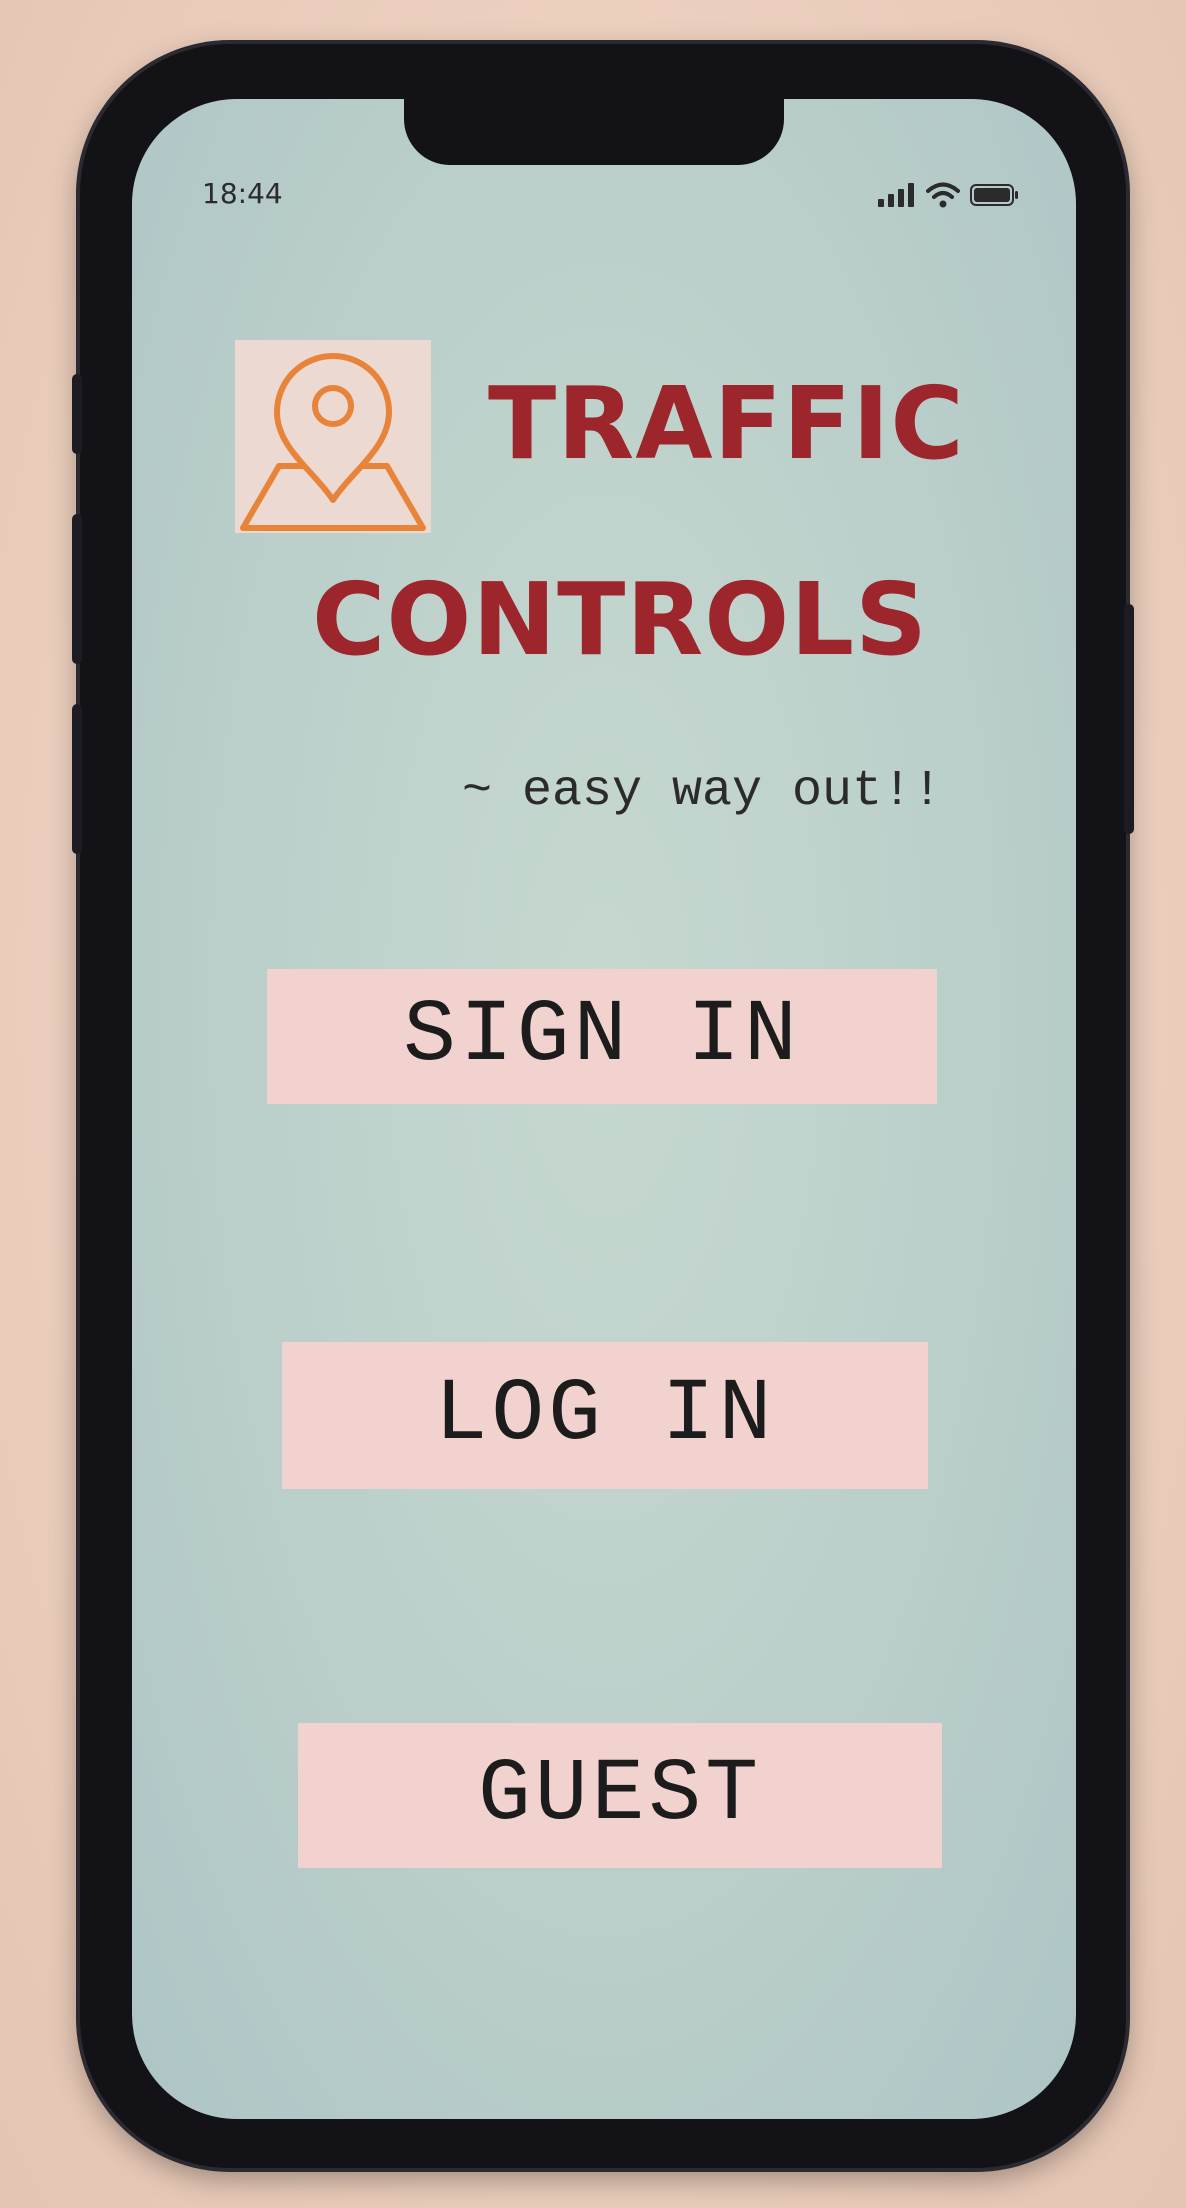 This screenshot has width=1186, height=2208. What do you see at coordinates (602, 1036) in the screenshot?
I see `sign-in-button: SIGN IN` at bounding box center [602, 1036].